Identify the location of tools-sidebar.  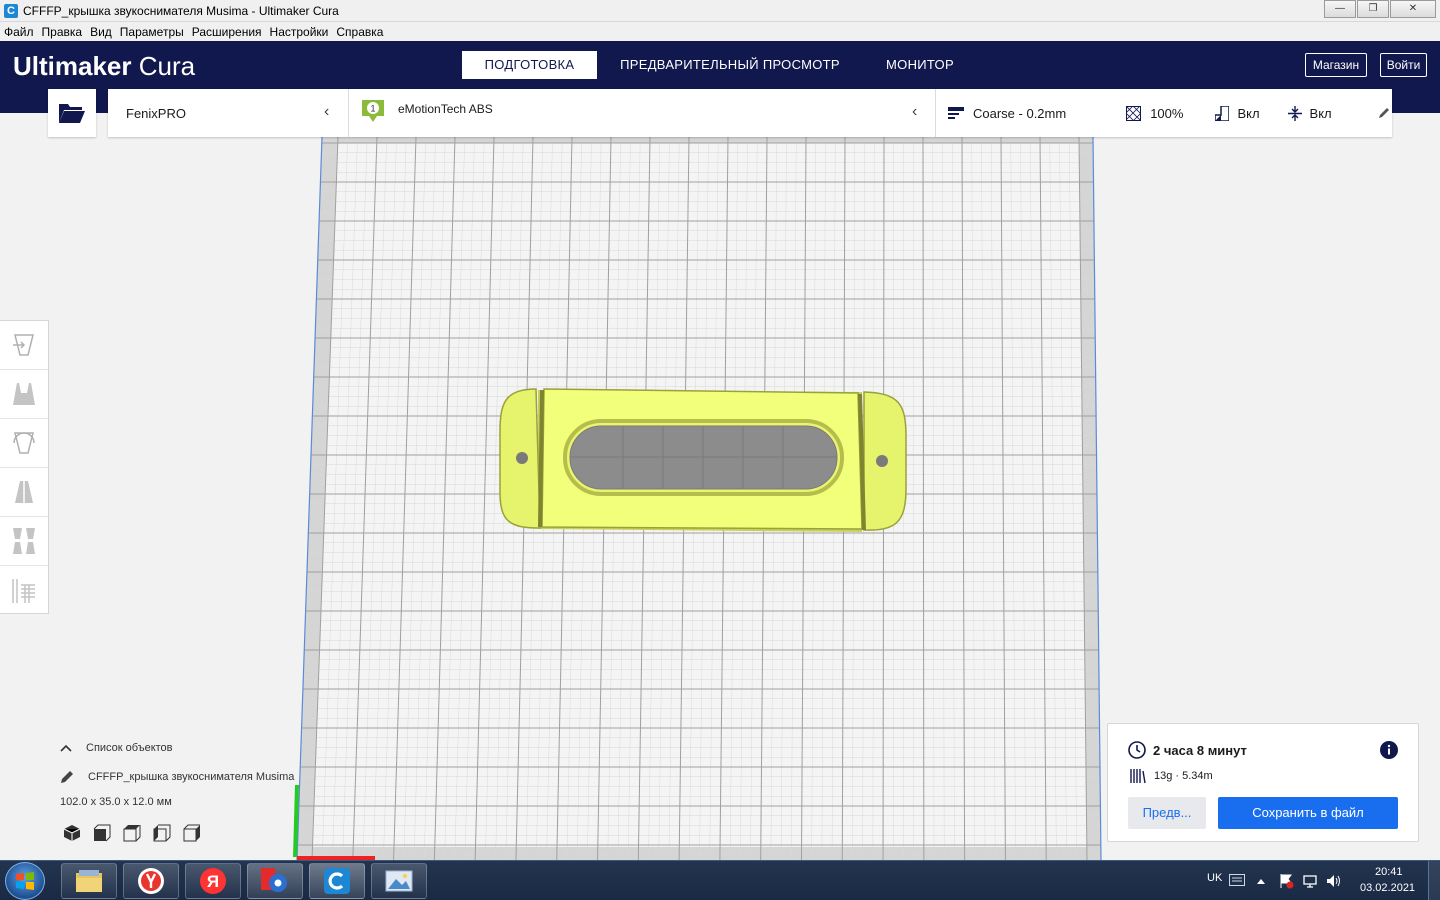
(24, 467).